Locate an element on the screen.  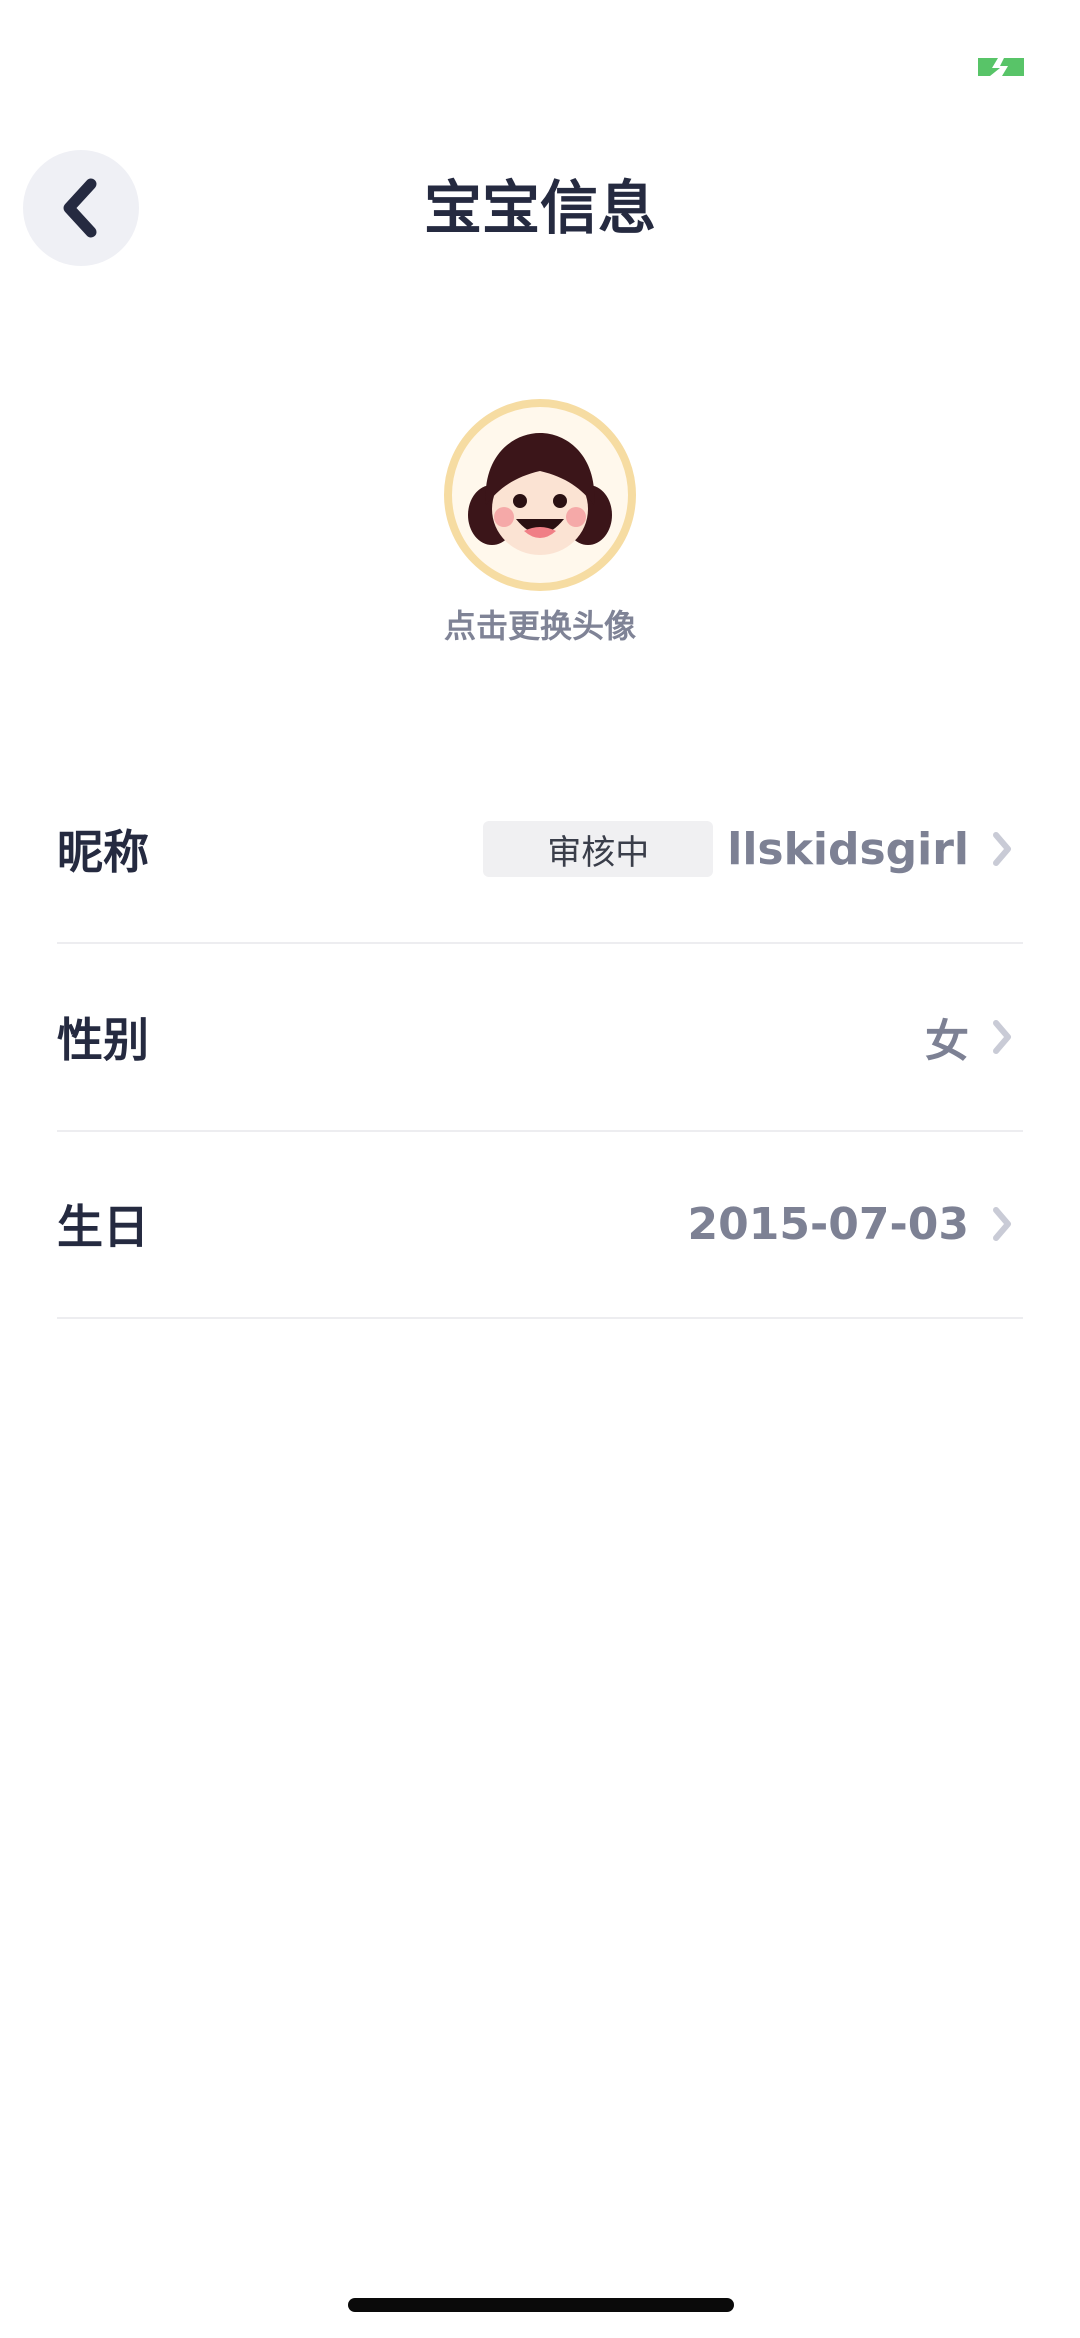
change-avatar-label: 点击更换头像 is located at coordinates (540, 626).